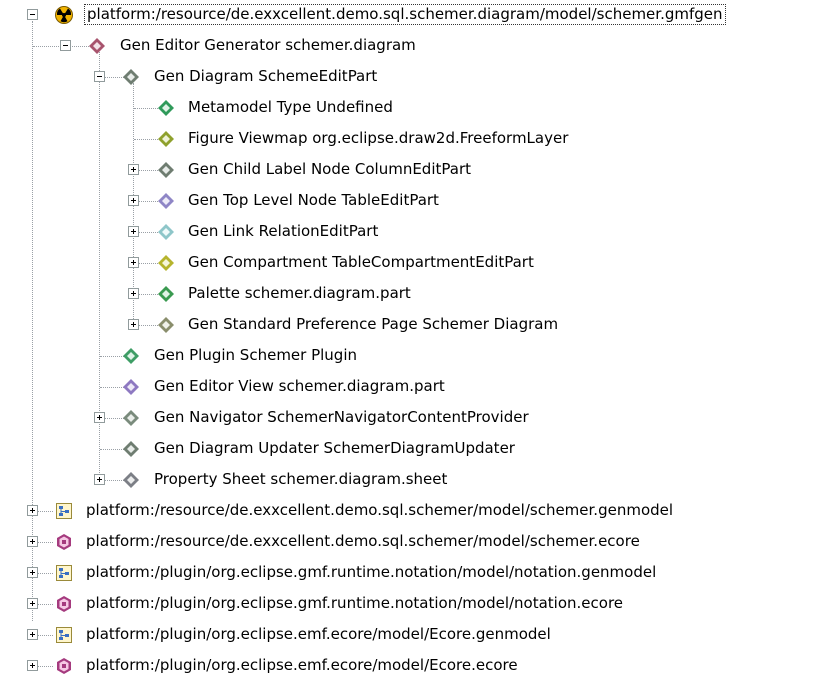 The image size is (836, 682). Describe the element at coordinates (283, 231) in the screenshot. I see `tree-item-label: Gen Link RelationEditPart` at that location.